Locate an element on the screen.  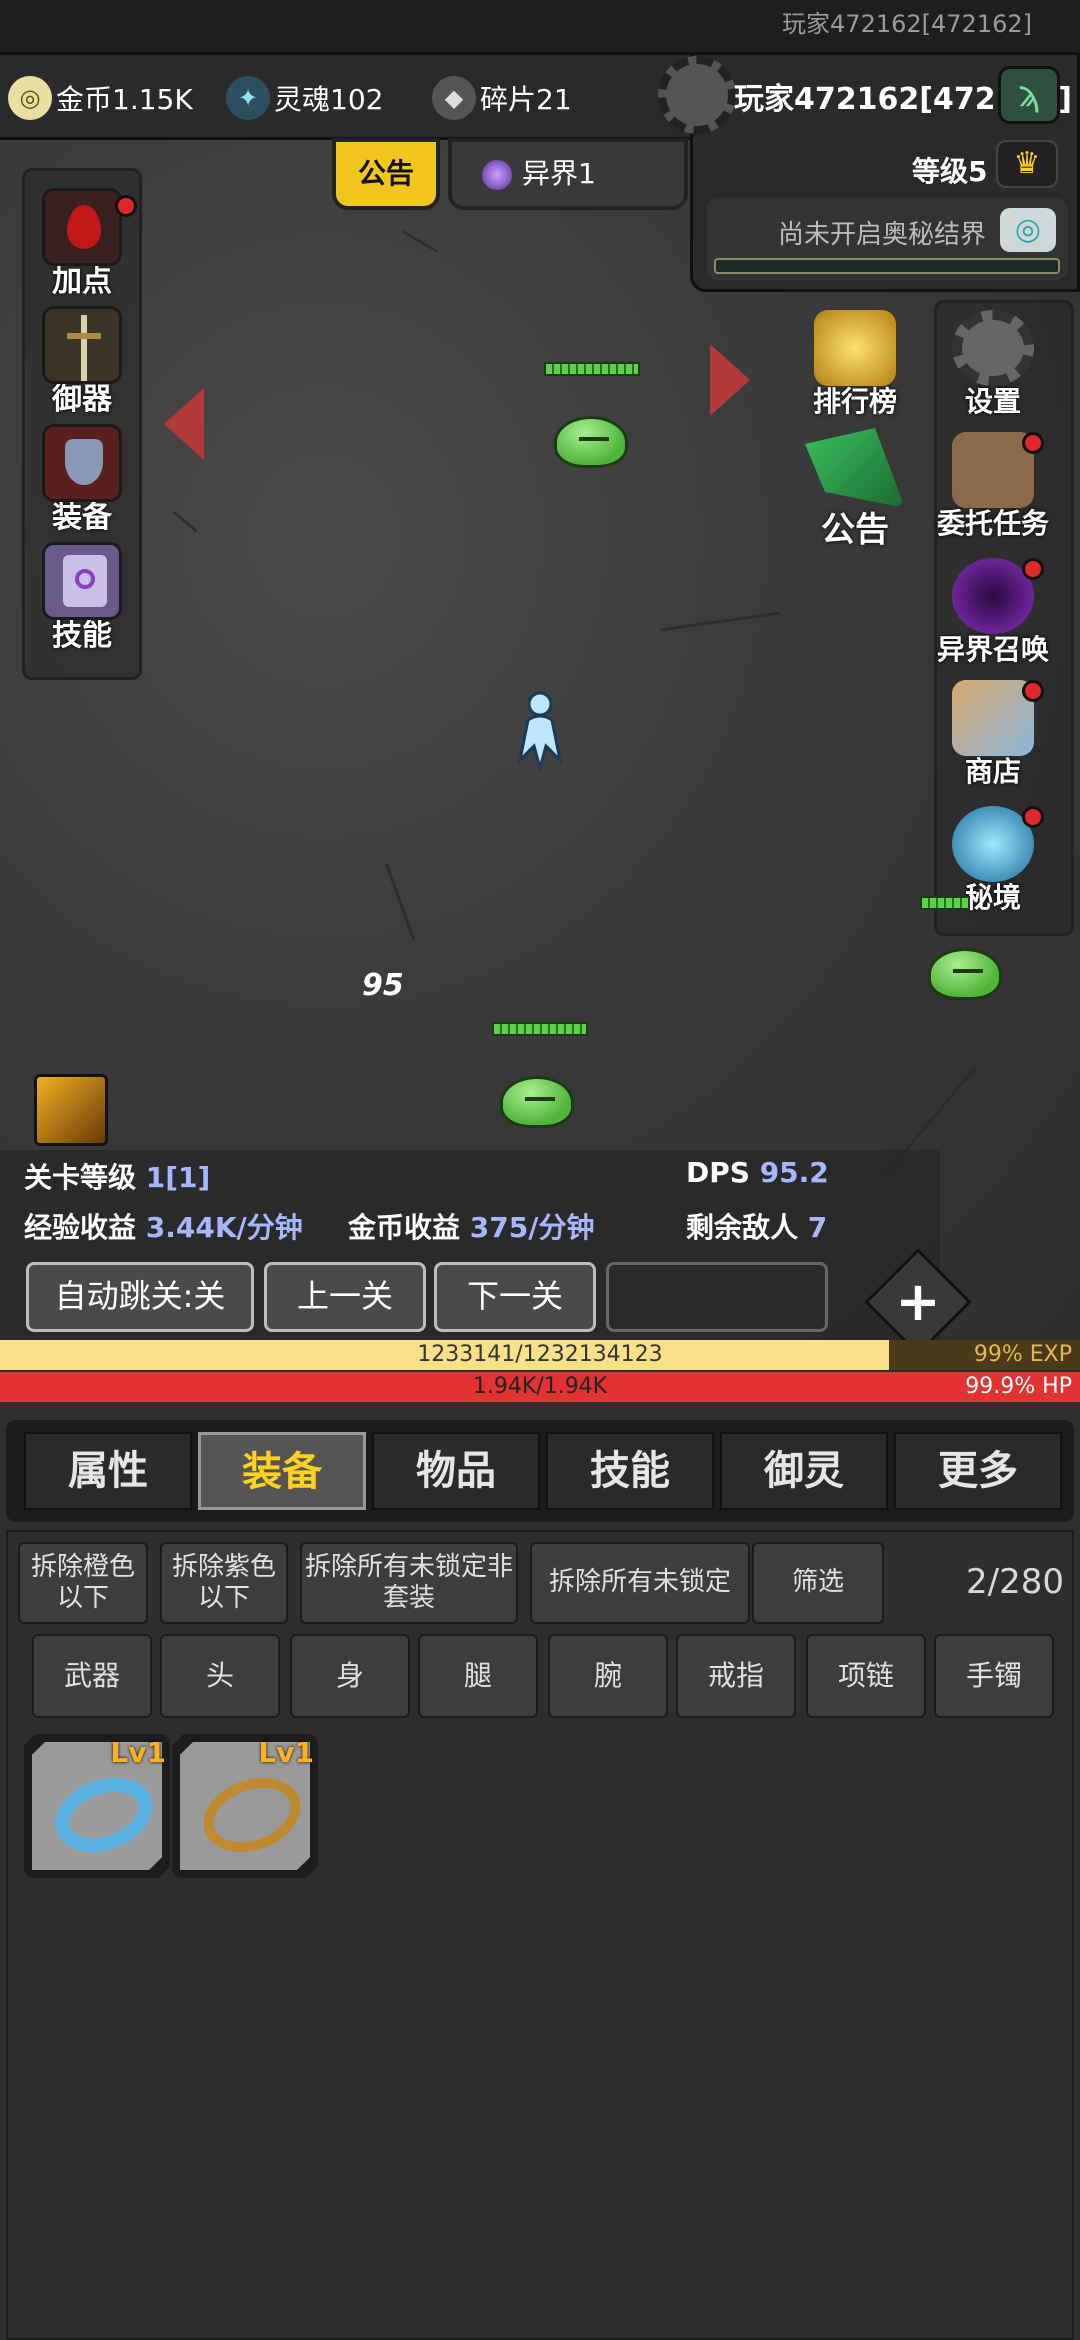
vortex-icon: ◎ is located at coordinates (1028, 230).